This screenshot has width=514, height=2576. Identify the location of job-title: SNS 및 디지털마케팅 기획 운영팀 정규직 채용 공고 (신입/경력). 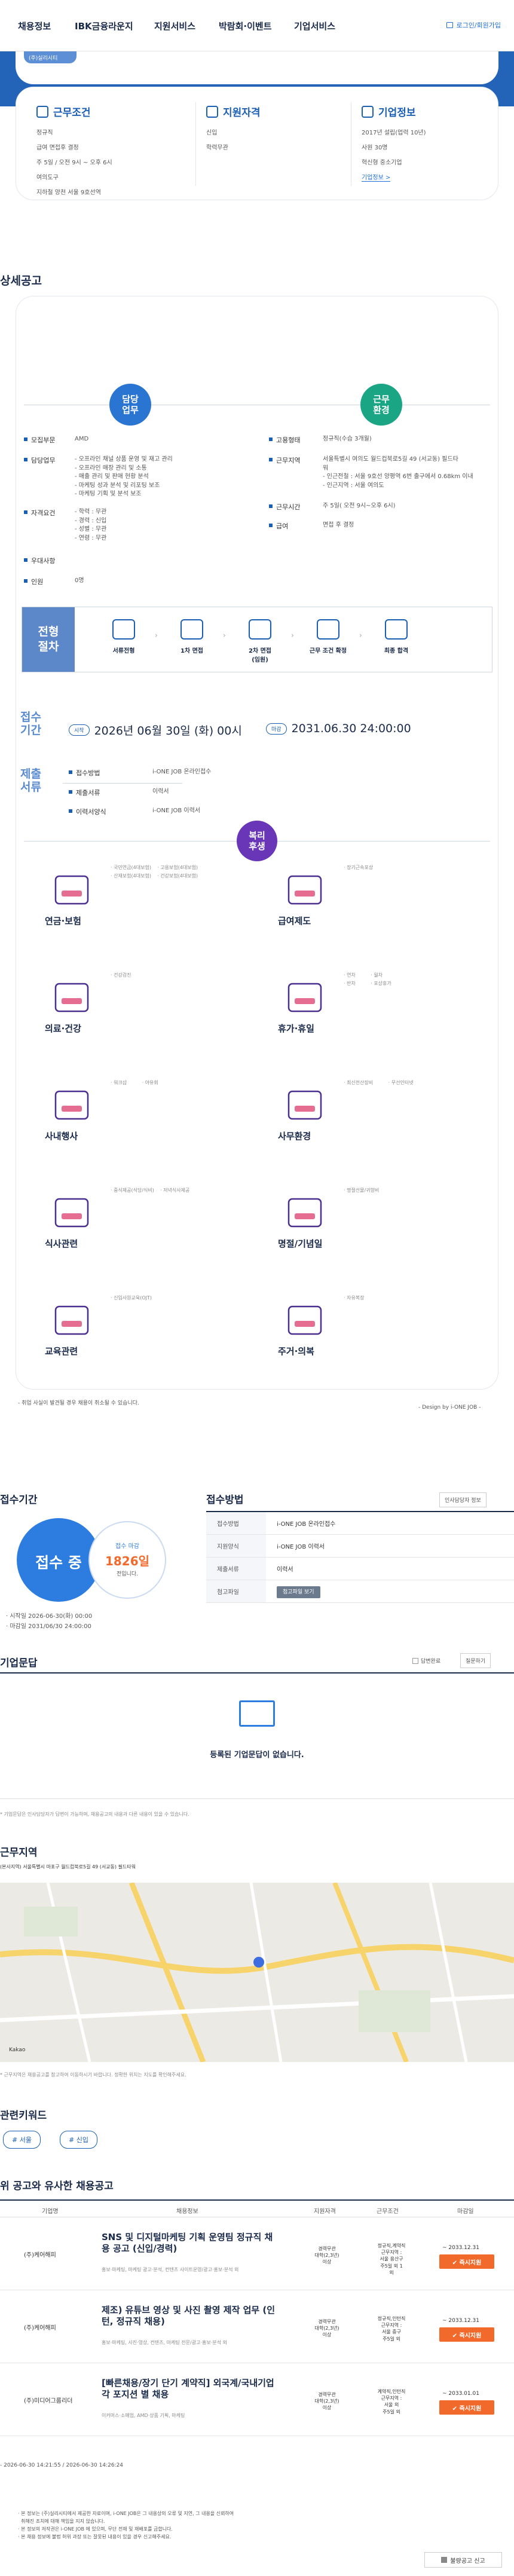
(192, 2243).